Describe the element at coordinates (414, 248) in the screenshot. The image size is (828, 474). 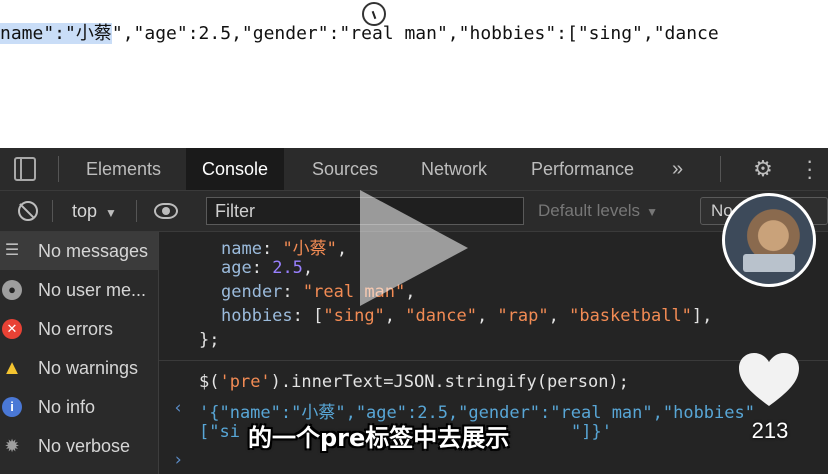
I see `play-icon` at that location.